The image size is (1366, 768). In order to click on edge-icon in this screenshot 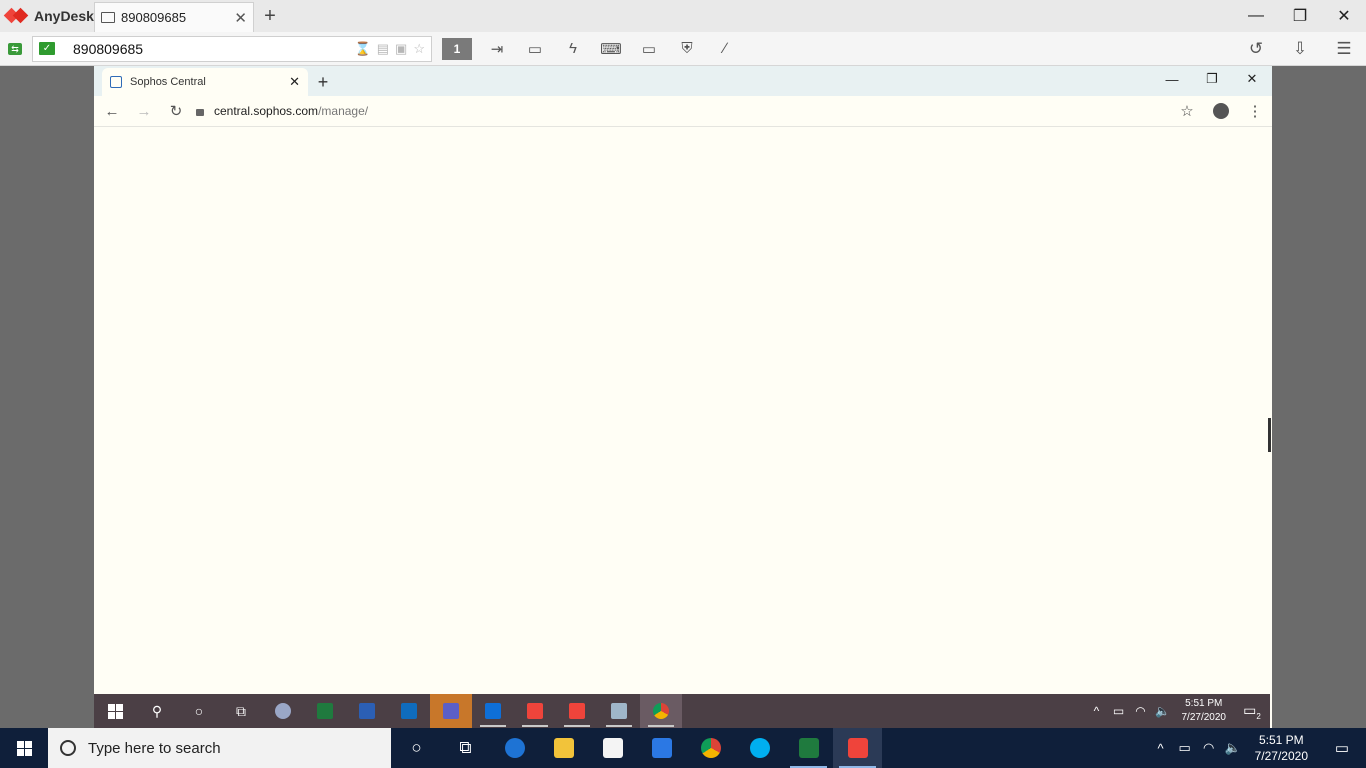, I will do `click(514, 748)`.